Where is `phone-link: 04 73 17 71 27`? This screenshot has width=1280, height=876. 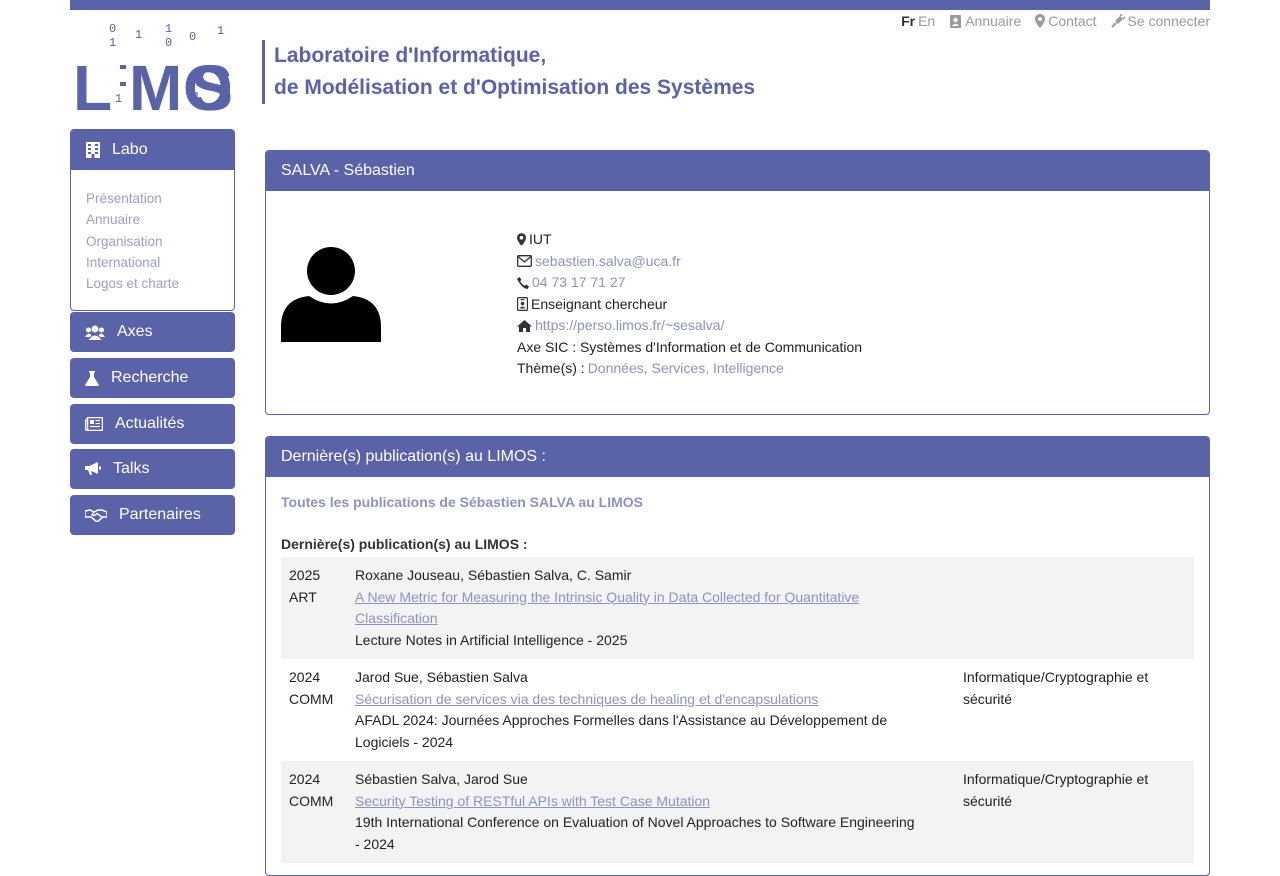 phone-link: 04 73 17 71 27 is located at coordinates (578, 283).